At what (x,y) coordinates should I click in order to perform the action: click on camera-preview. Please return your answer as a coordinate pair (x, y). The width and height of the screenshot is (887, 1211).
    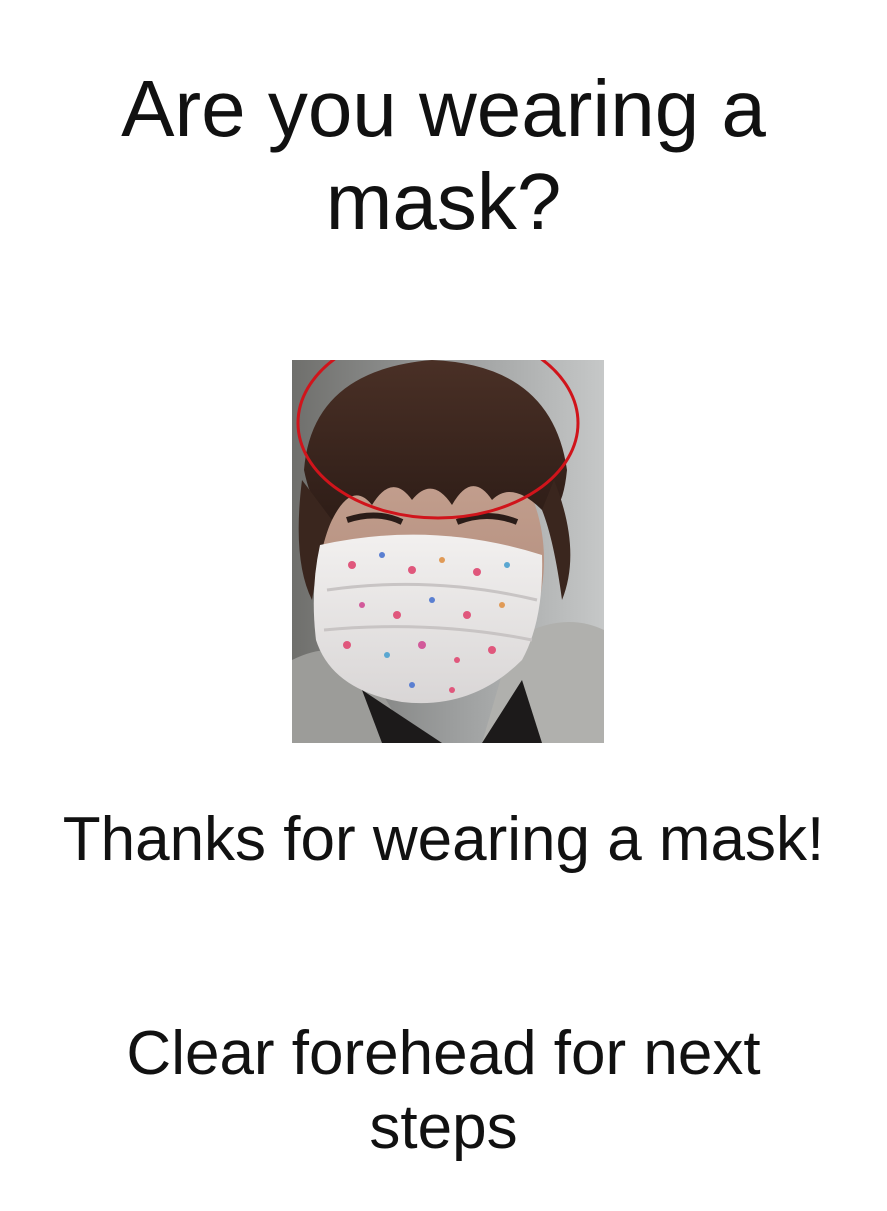
    Looking at the image, I should click on (448, 551).